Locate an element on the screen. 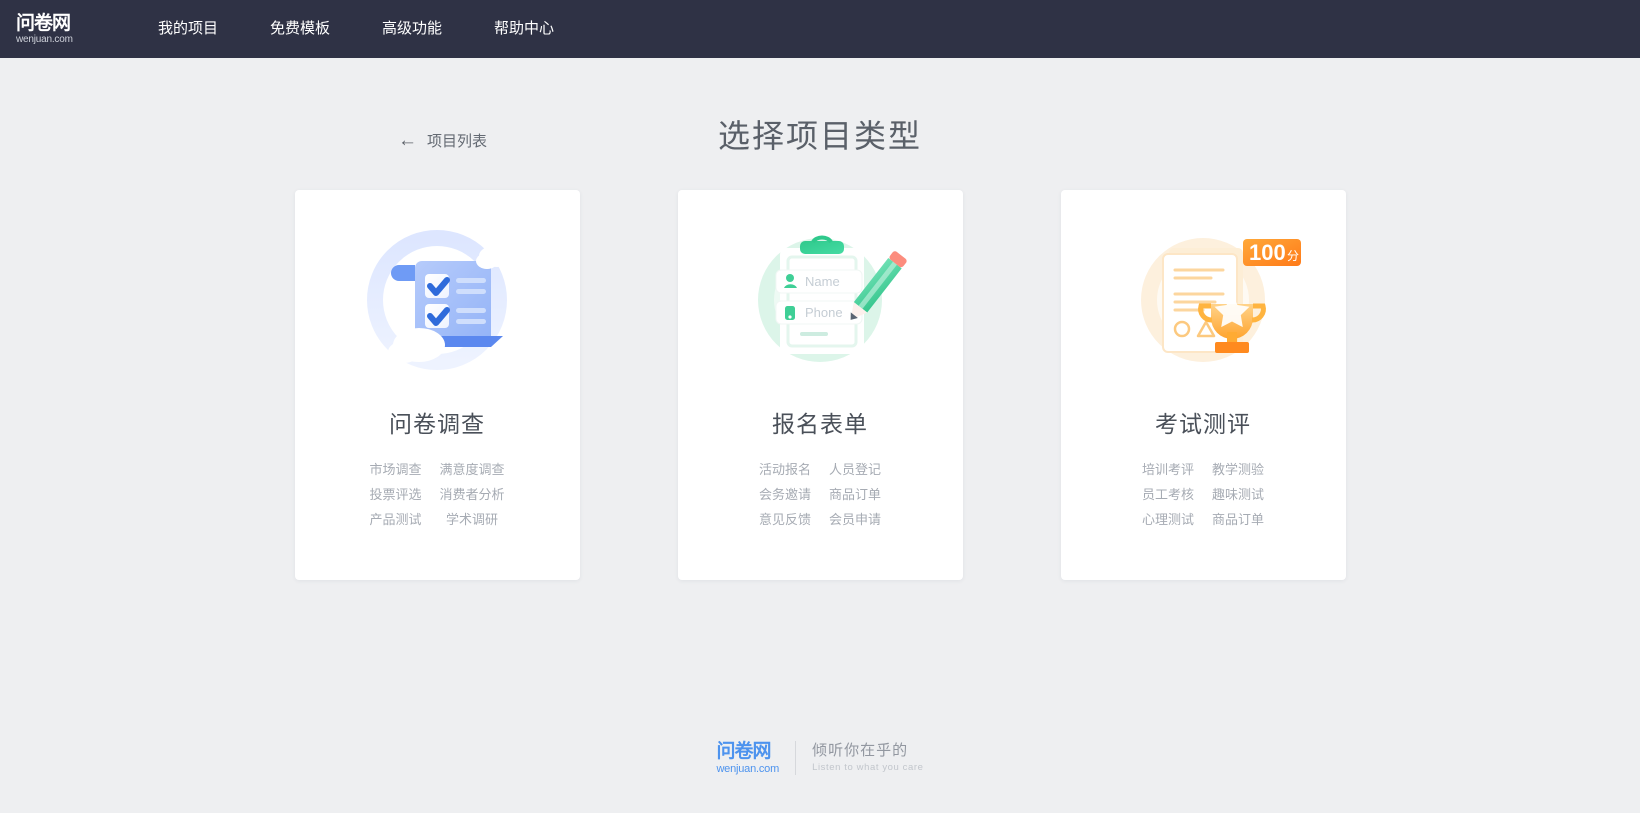  footer-logo-en: wenjuan.com is located at coordinates (748, 768).